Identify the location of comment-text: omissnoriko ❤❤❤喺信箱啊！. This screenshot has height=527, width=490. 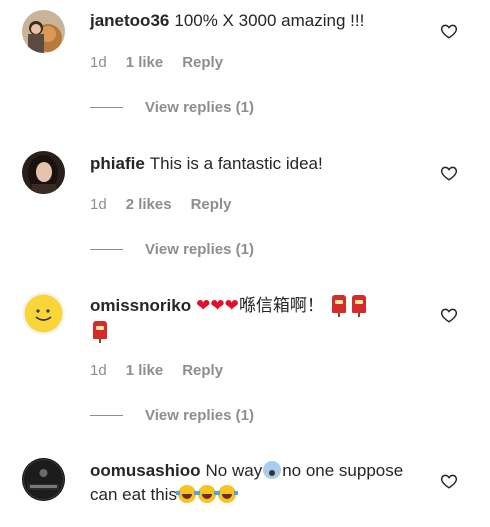
(260, 319).